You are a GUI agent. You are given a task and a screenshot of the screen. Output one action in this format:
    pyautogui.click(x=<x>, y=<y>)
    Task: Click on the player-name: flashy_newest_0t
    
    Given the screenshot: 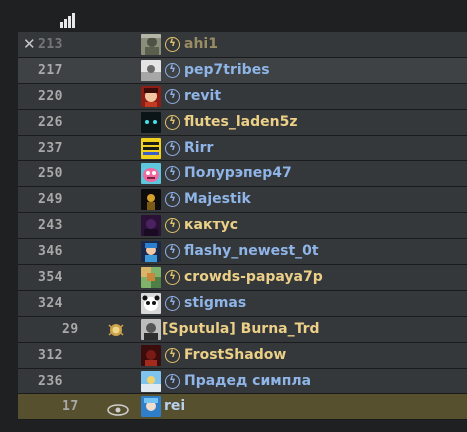 What is the action you would take?
    pyautogui.click(x=251, y=251)
    